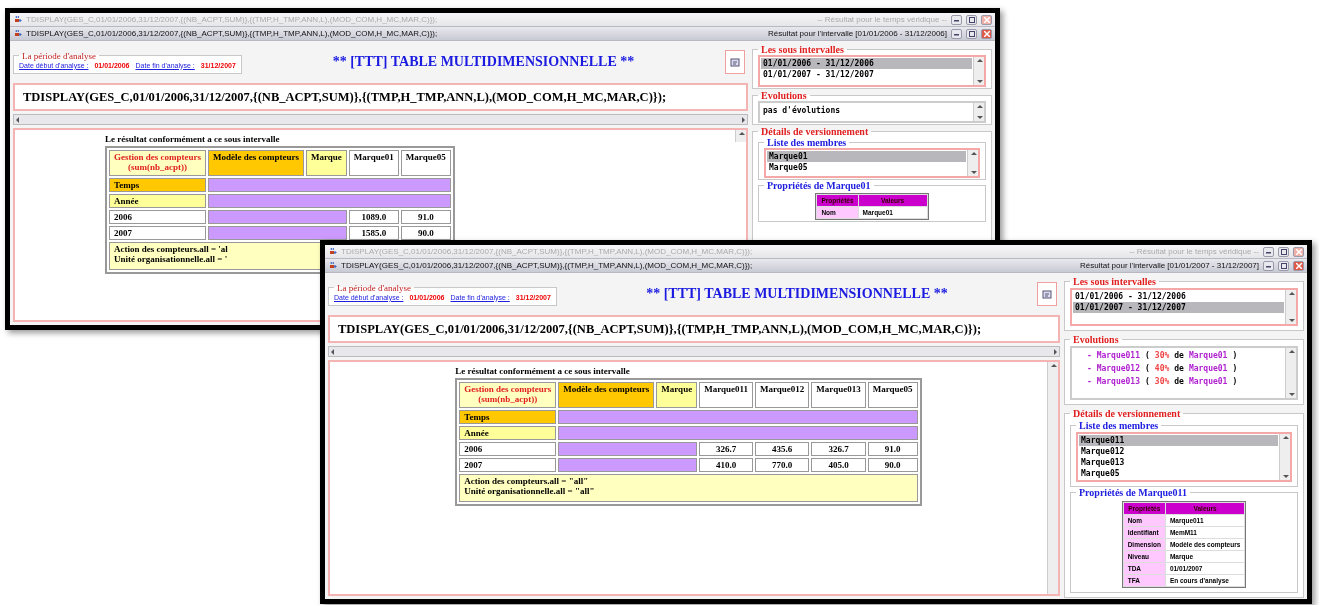 The width and height of the screenshot is (1319, 605). I want to click on table-cell: 1585.0, so click(373, 233).